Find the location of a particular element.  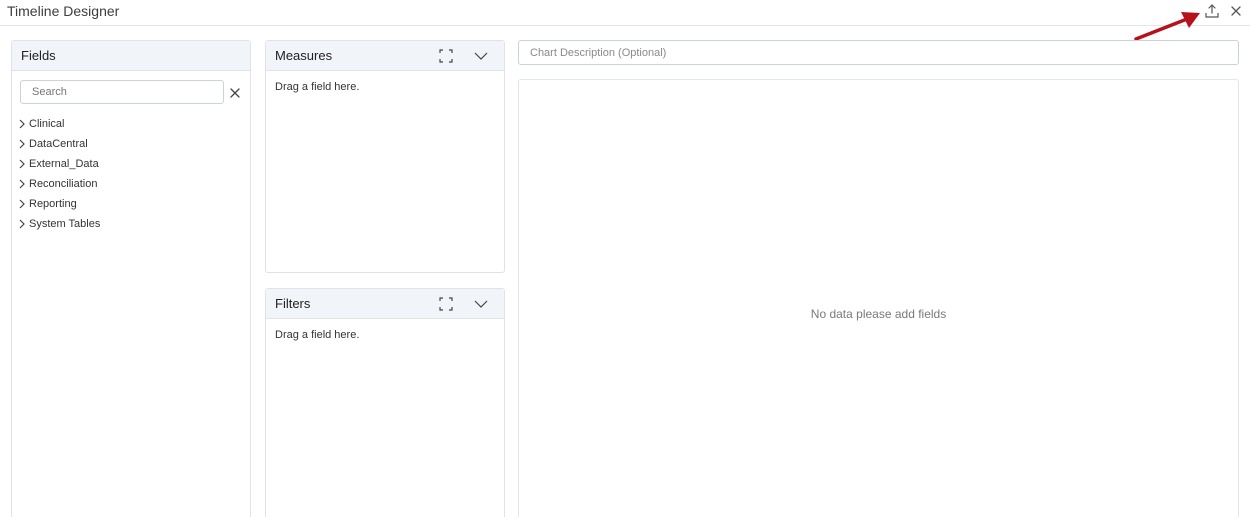

filters-panel-header: Filters is located at coordinates (385, 304).